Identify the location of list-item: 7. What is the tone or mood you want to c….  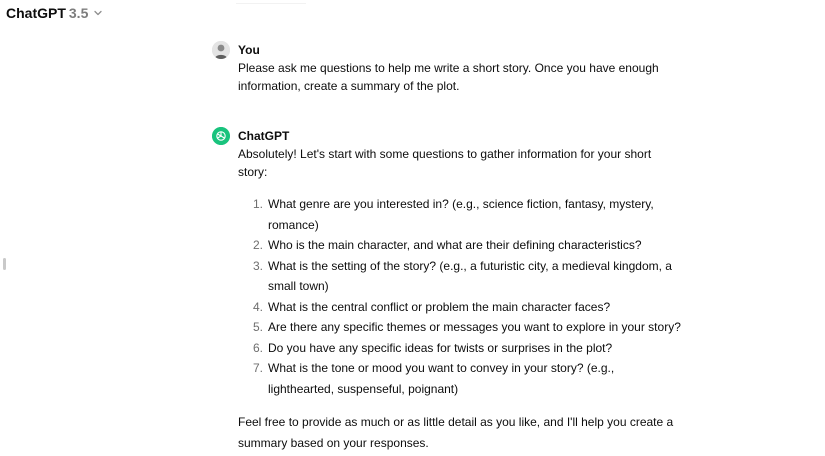
(434, 378).